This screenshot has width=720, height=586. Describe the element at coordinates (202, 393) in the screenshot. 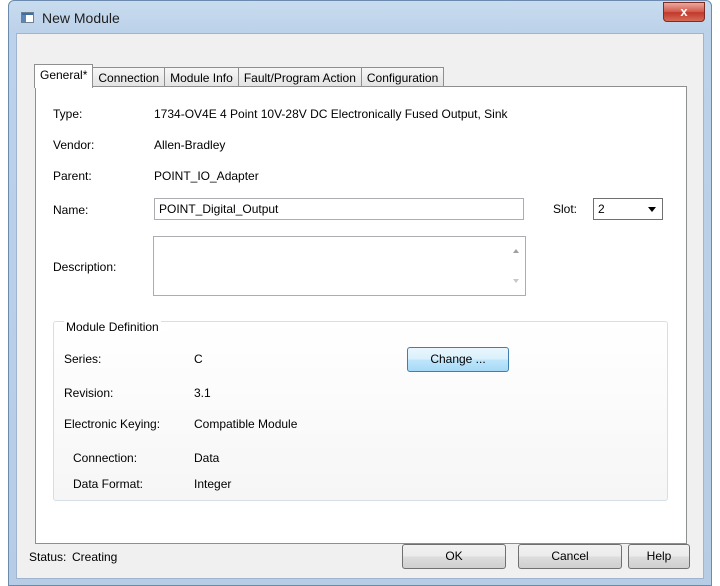

I see `revision-value: 3.1` at that location.